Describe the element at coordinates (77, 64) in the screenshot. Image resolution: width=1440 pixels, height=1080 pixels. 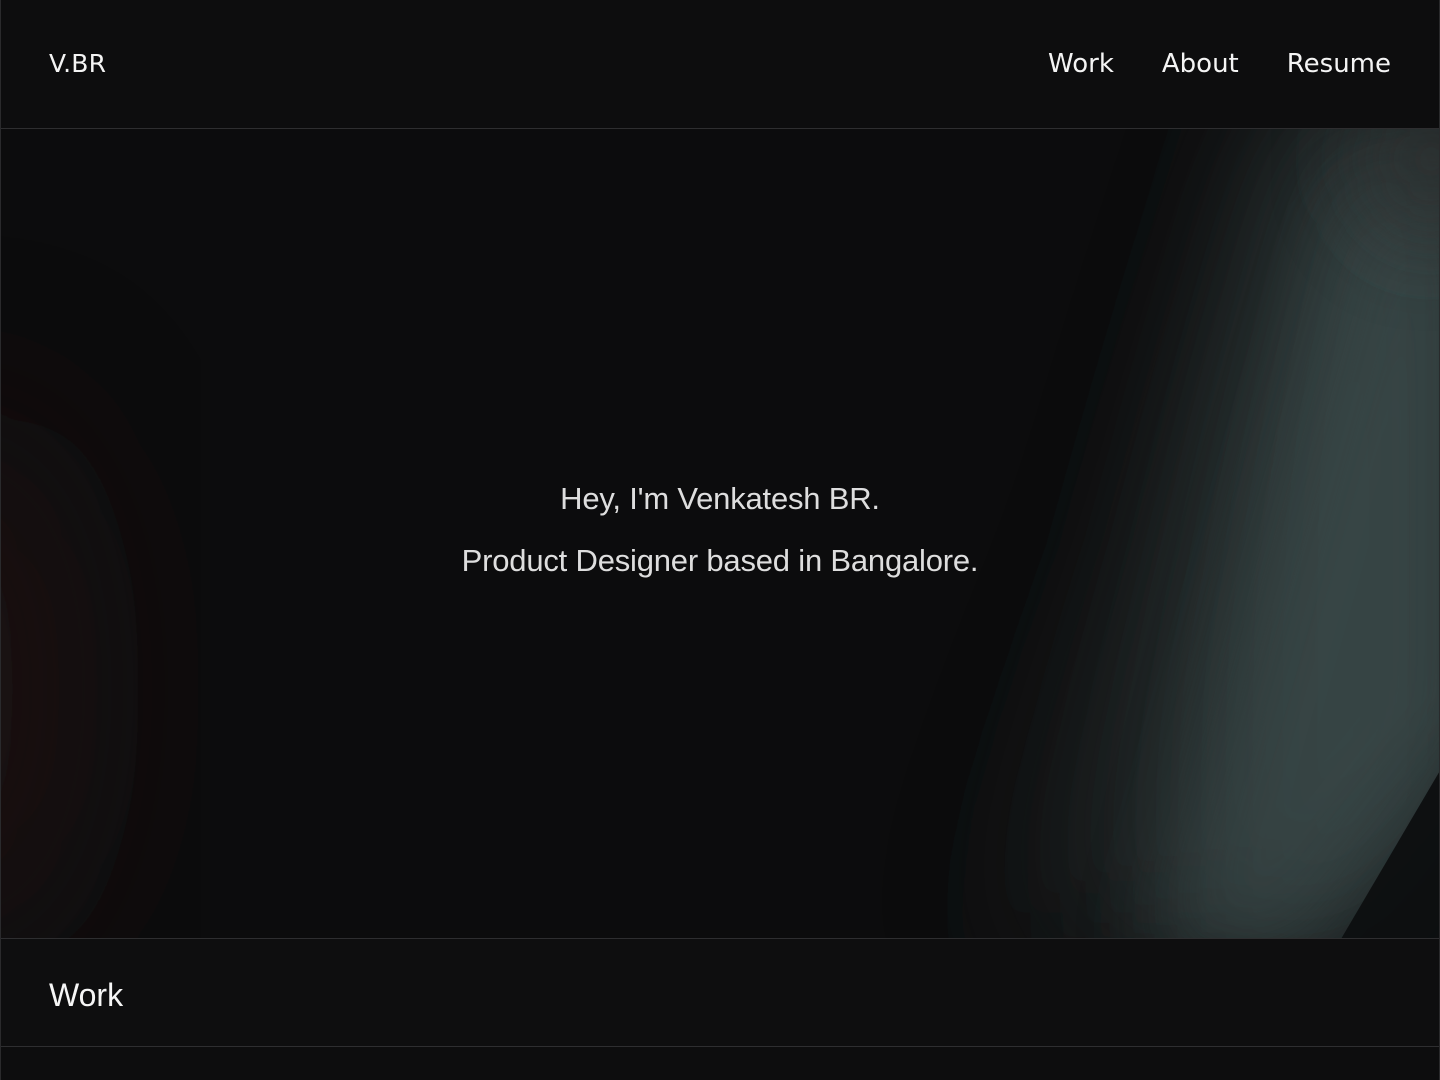
I see `logo-link: V.BR` at that location.